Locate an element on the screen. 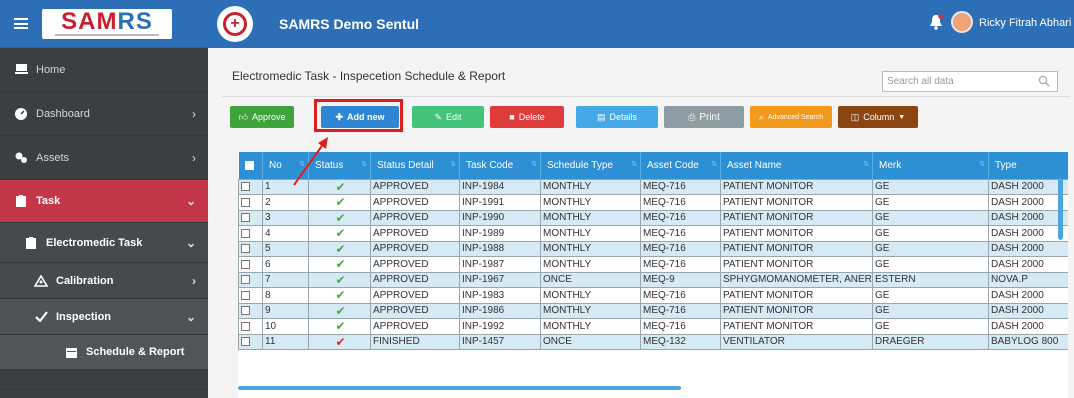  advanced-search-button: ⌕ Advanced Search is located at coordinates (791, 117).